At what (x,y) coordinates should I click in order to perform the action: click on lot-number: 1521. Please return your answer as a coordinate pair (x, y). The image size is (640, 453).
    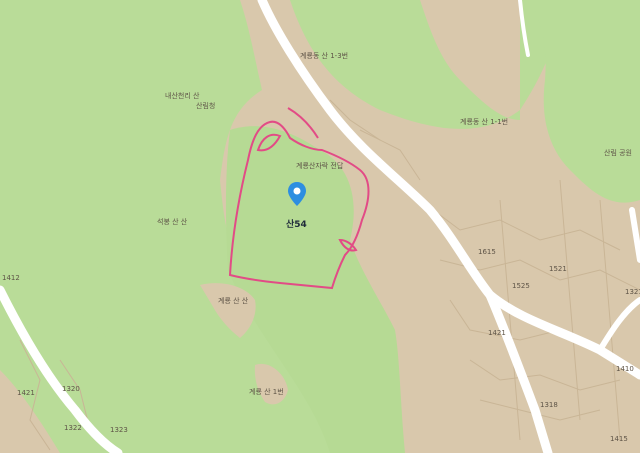
    Looking at the image, I should click on (558, 269).